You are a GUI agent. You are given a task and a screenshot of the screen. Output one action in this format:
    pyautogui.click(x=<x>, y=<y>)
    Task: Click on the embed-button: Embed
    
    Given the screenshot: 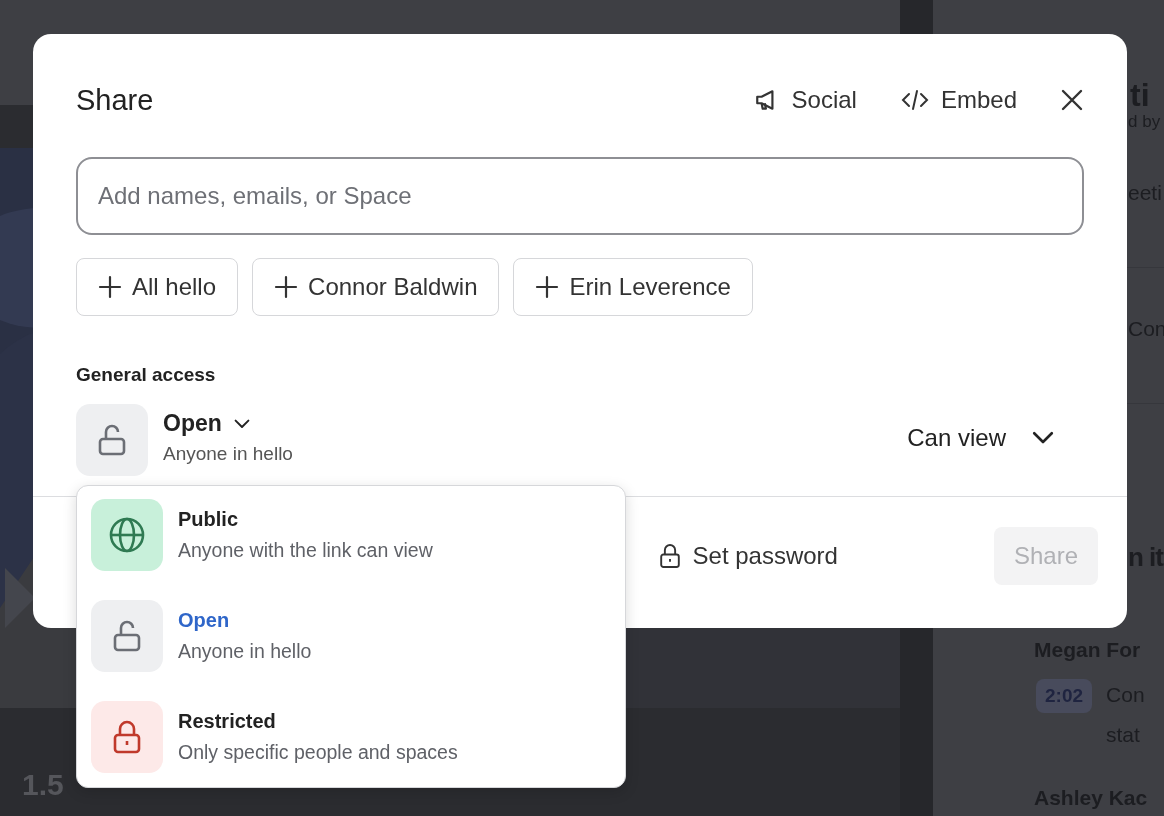 What is the action you would take?
    pyautogui.click(x=958, y=100)
    